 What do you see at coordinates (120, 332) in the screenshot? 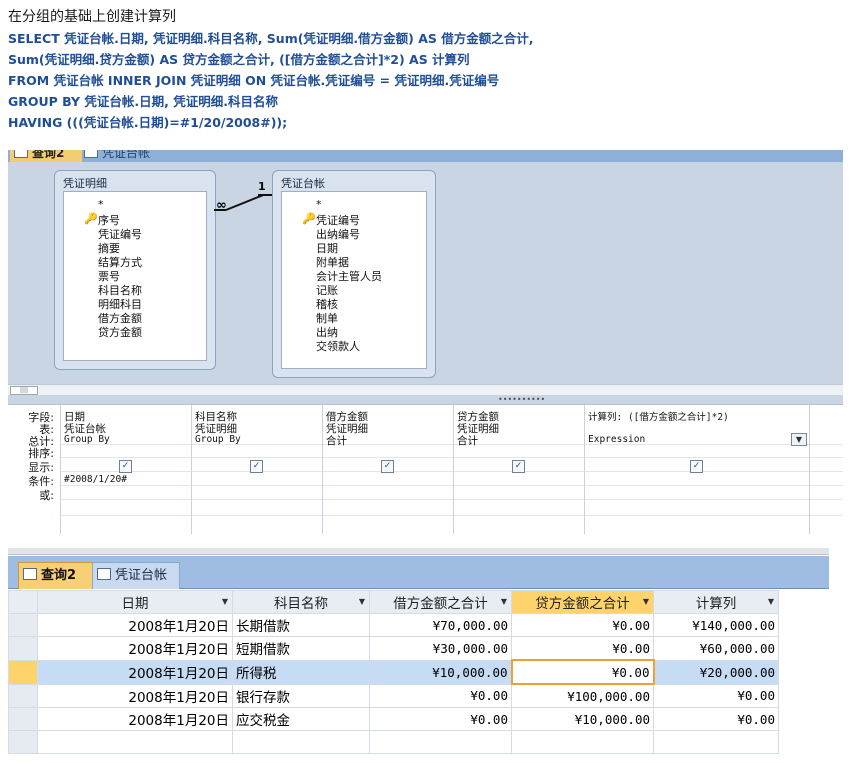
I see `field-item: 贷方金额` at bounding box center [120, 332].